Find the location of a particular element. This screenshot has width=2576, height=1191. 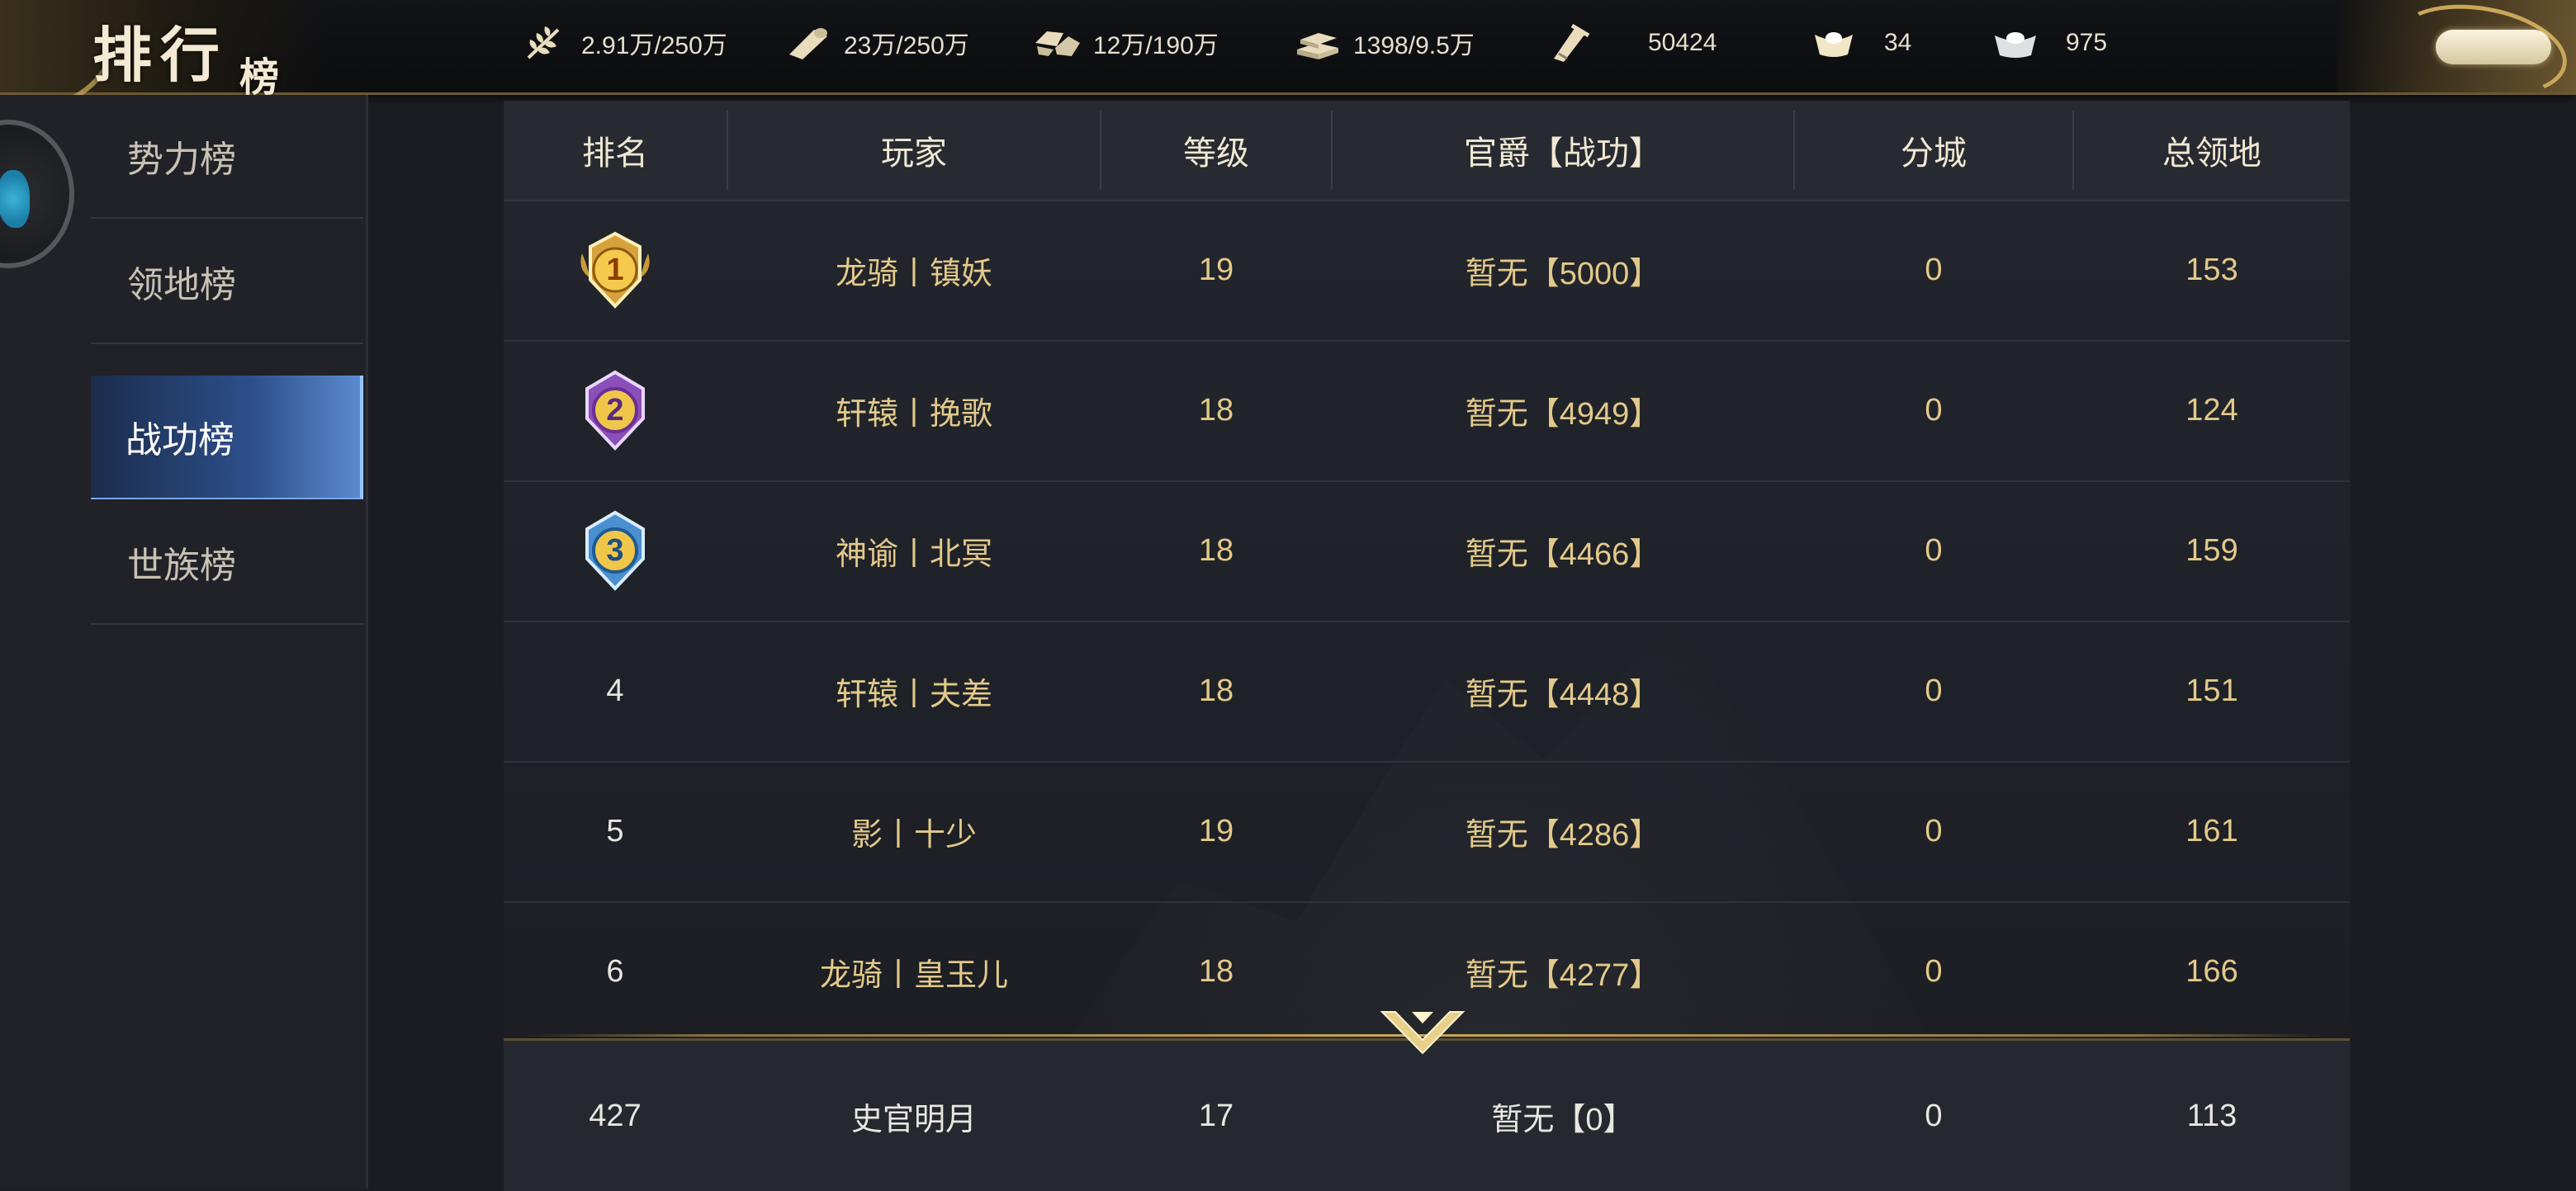

nav-item-power: 势力榜 is located at coordinates (227, 157).